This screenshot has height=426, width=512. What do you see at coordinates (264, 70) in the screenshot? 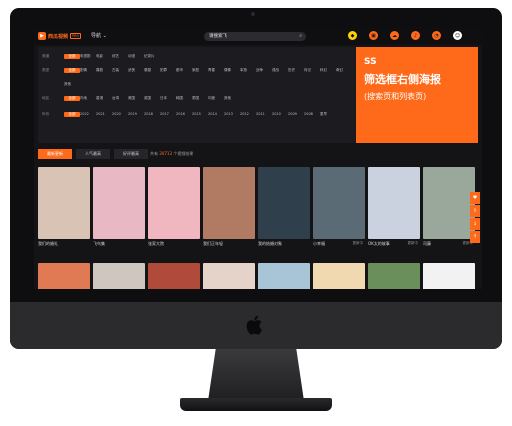
I see `filter-option: 战争` at bounding box center [264, 70].